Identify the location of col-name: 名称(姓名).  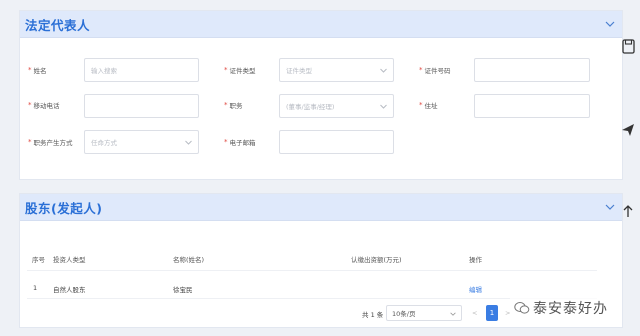
(189, 260).